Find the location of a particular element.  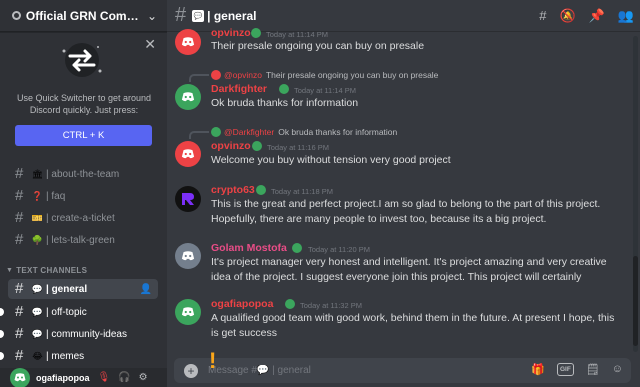

scrollbar is located at coordinates (635, 194).